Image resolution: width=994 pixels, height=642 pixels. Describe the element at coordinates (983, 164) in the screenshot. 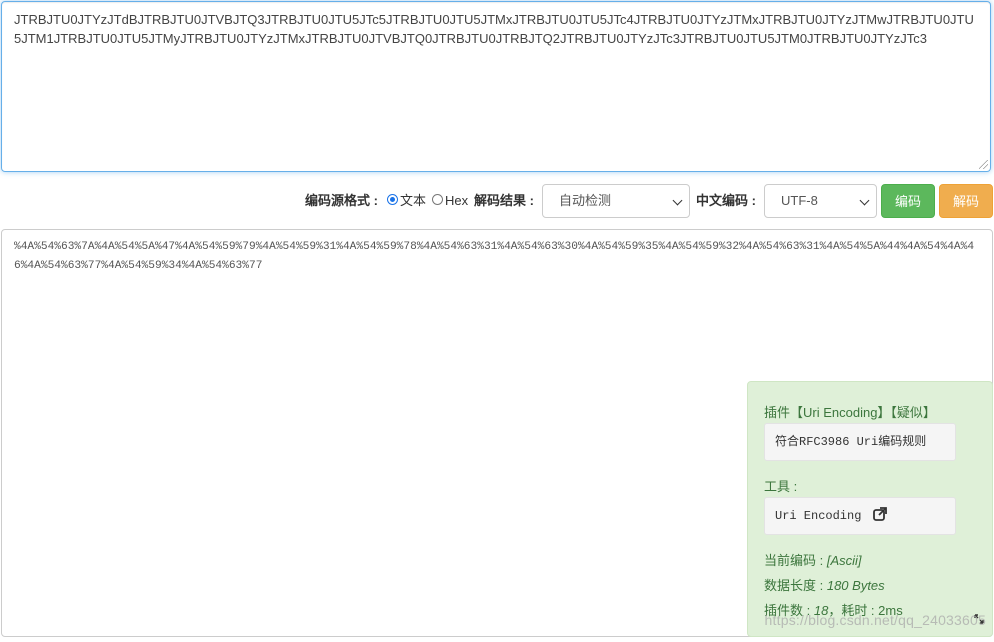

I see `resize-grip-icon` at that location.